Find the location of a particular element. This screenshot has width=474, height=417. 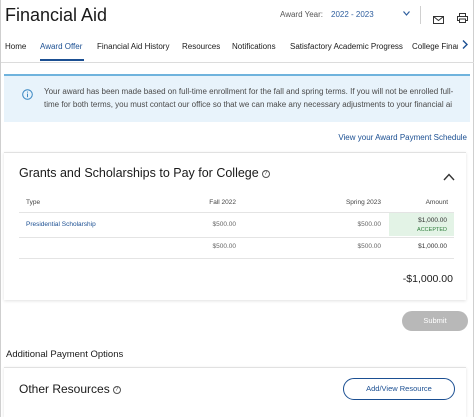

tab-financial-aid-history: Financial Aid History is located at coordinates (133, 46).